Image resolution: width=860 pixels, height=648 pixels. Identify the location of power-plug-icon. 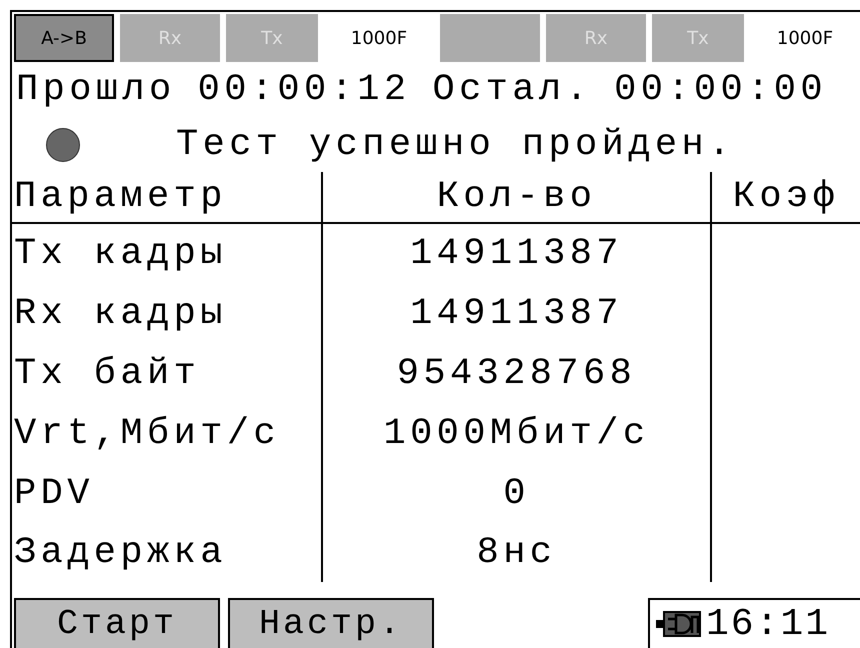
(679, 624).